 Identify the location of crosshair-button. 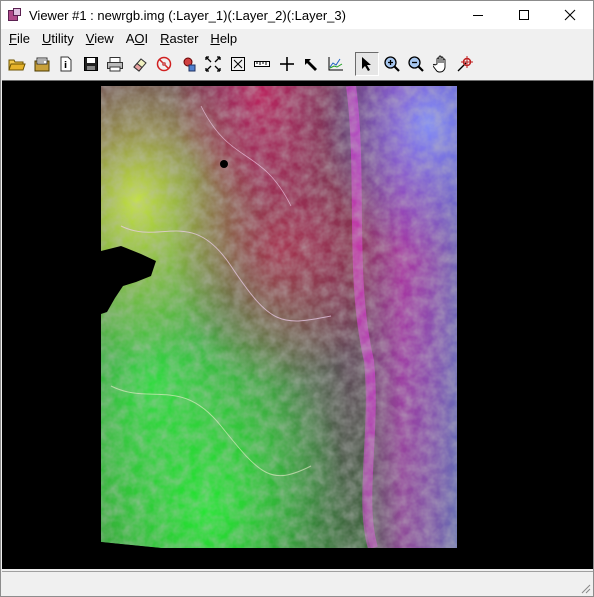
(287, 64).